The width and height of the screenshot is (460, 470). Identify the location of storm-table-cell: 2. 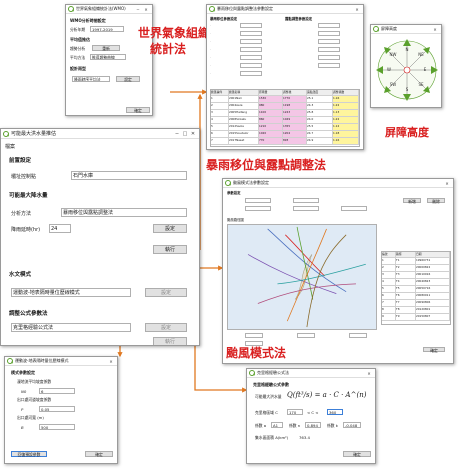
(220, 106).